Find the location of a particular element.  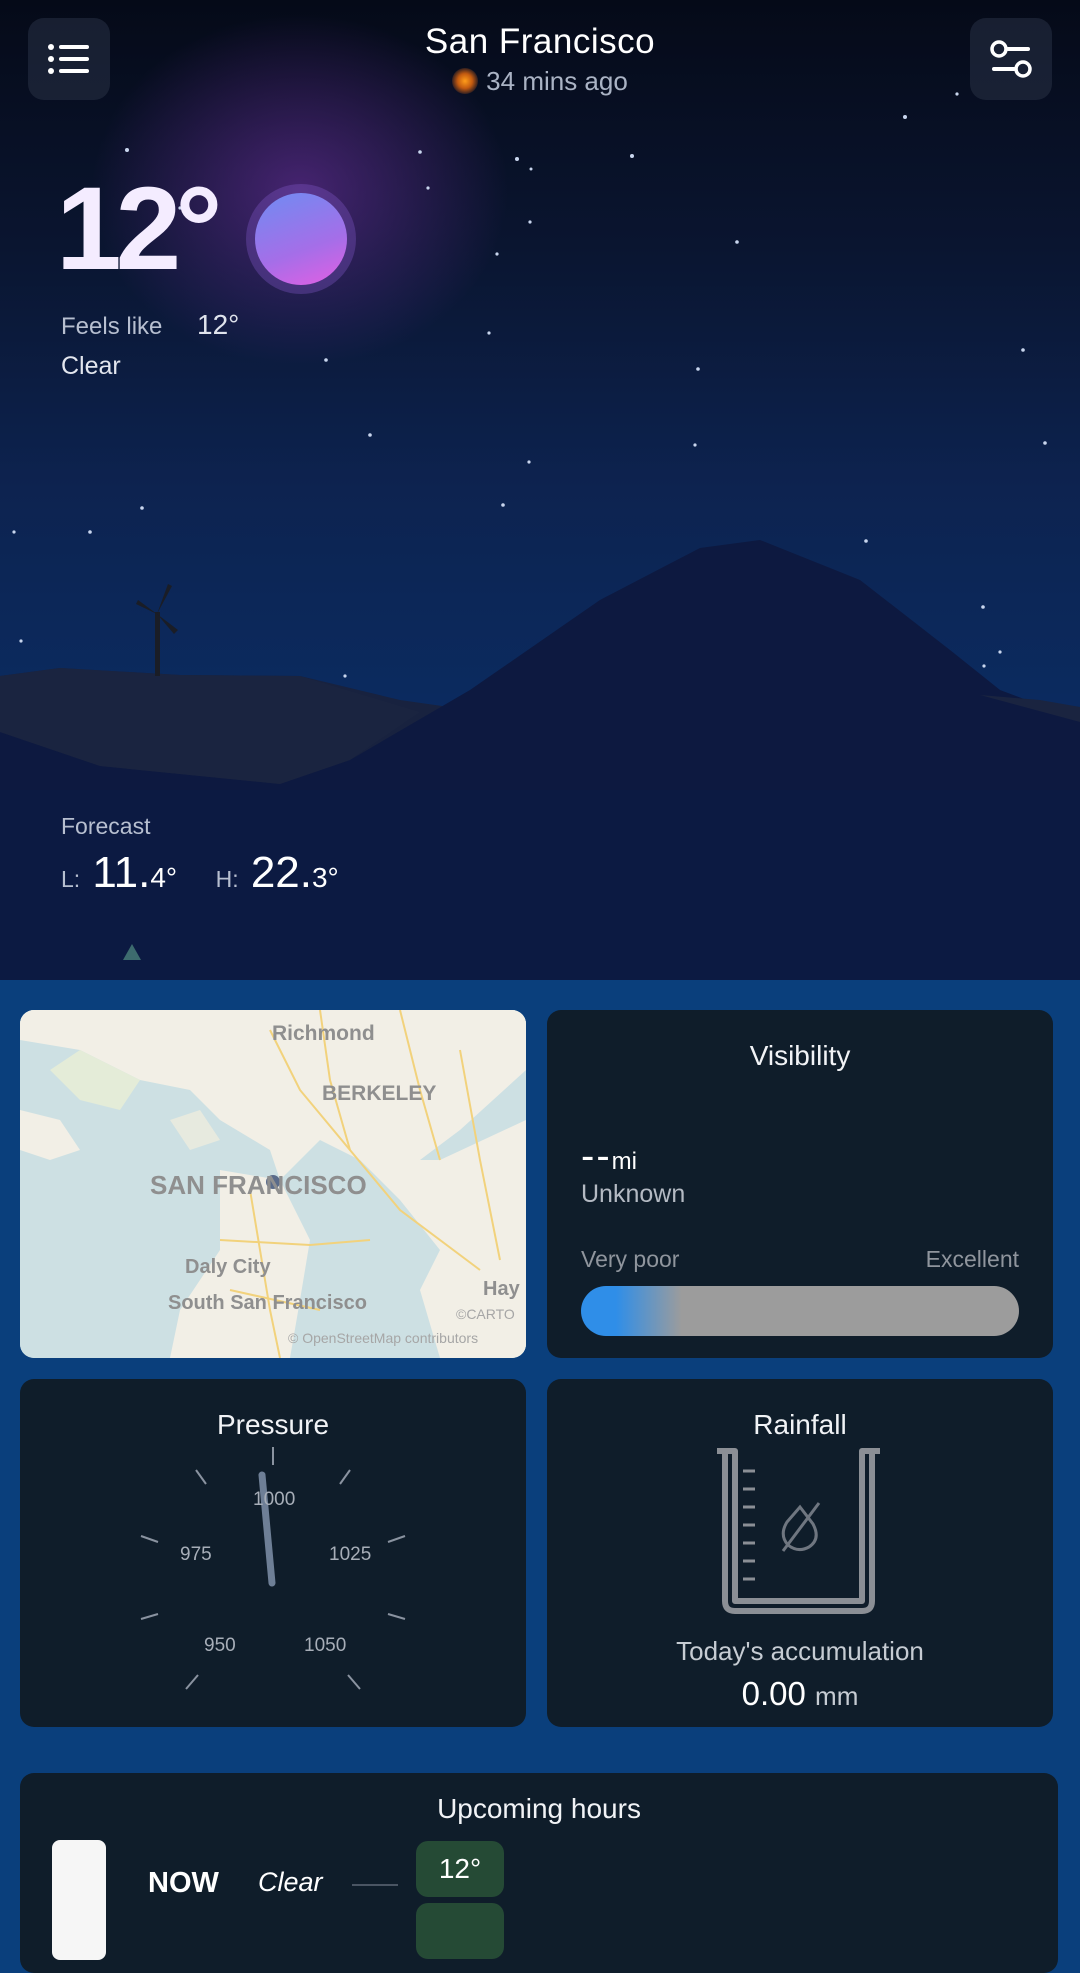

map-label-hayward: Hay is located at coordinates (501, 1289).